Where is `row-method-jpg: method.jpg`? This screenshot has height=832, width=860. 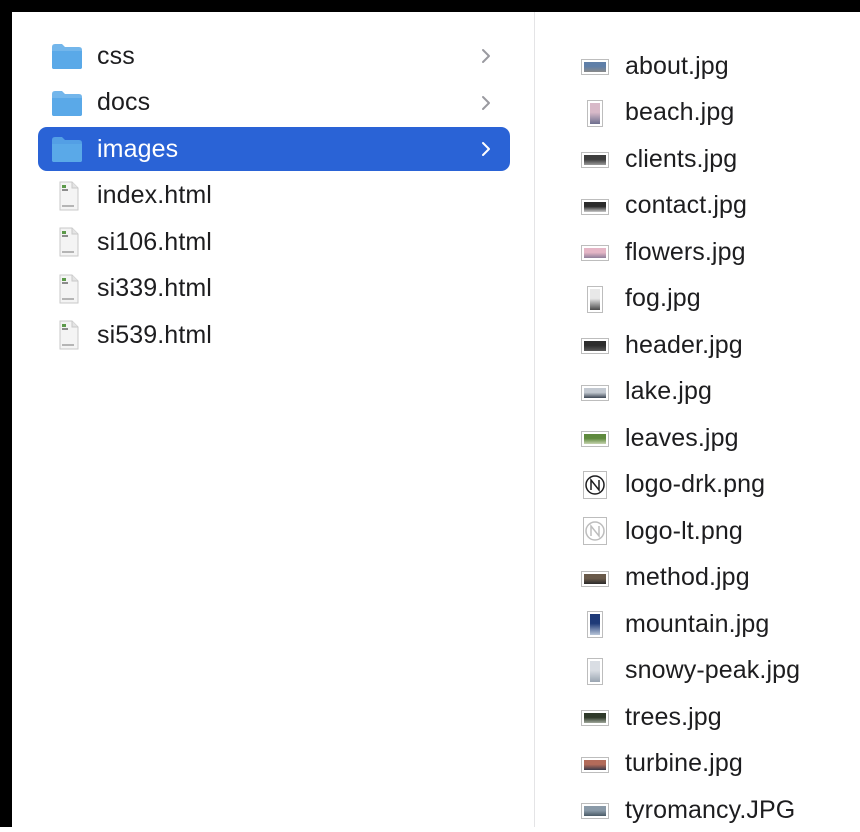
row-method-jpg: method.jpg is located at coordinates (713, 578).